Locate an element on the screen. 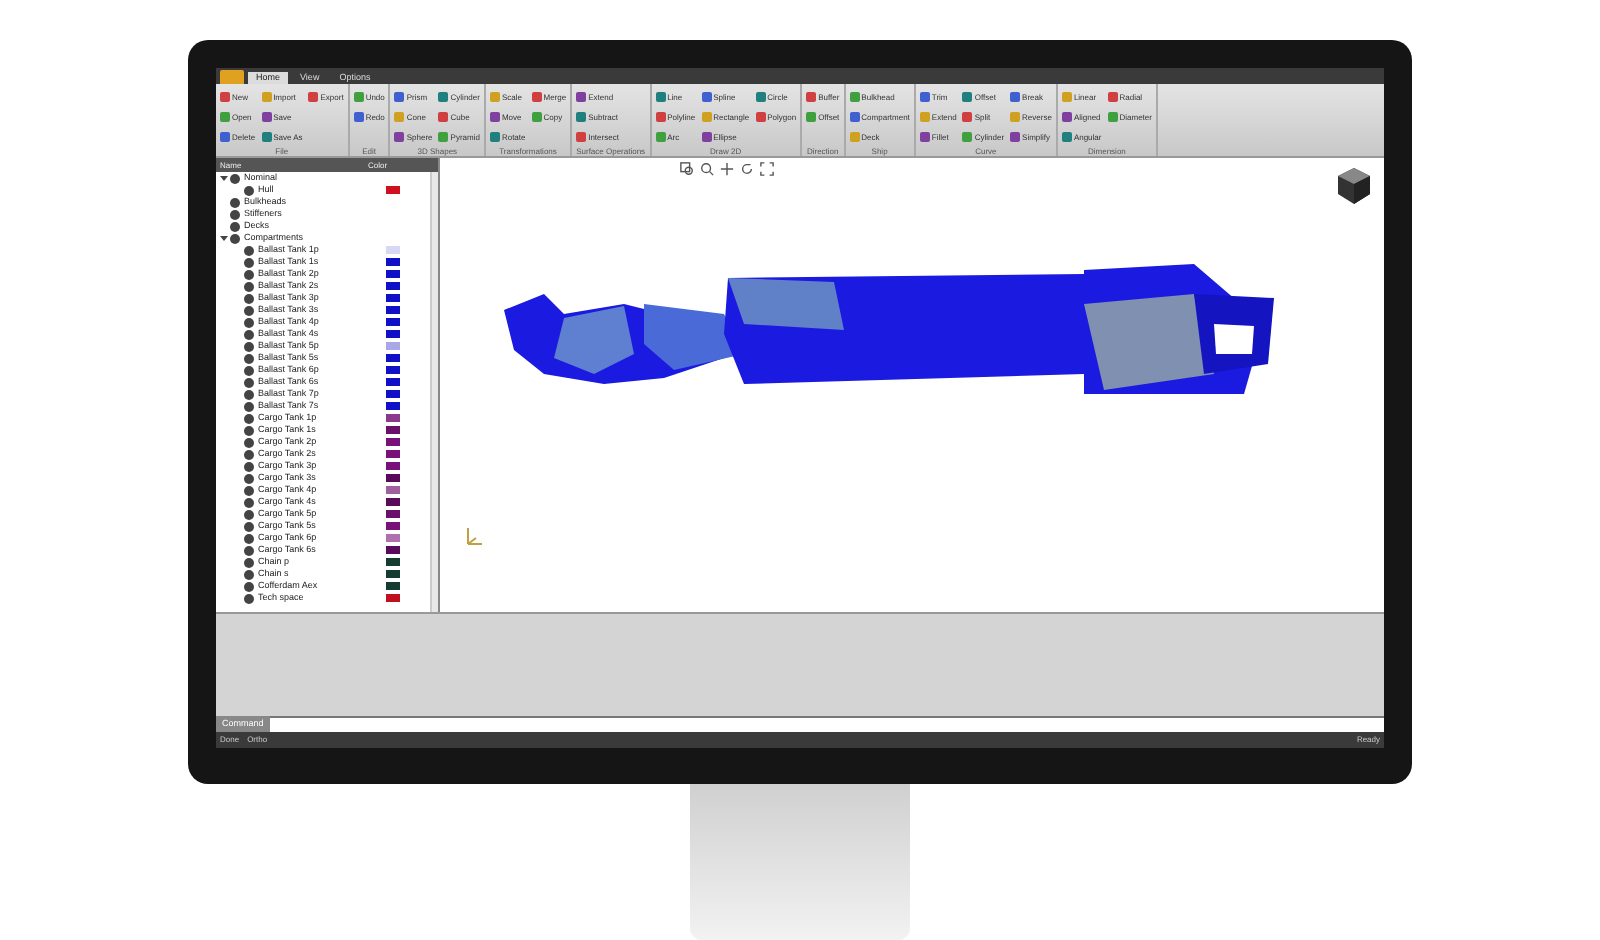 This screenshot has width=1600, height=940. node-icon is located at coordinates (249, 190).